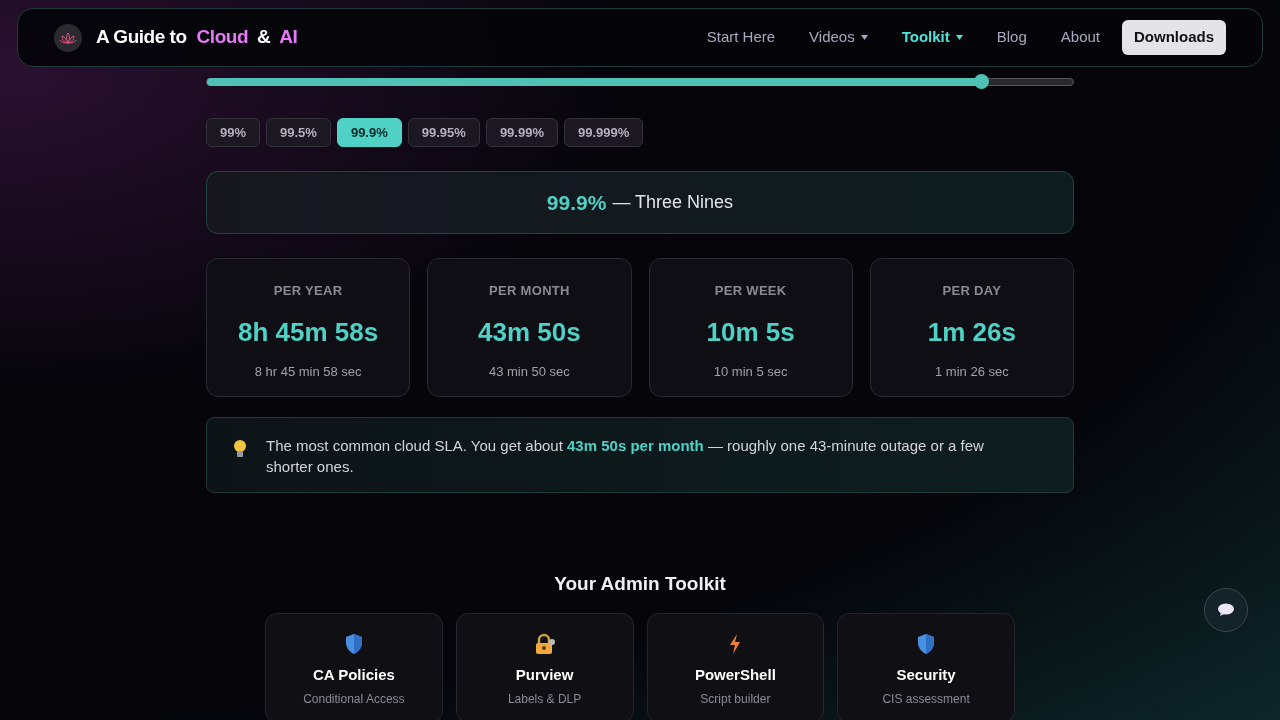 This screenshot has height=720, width=1280. I want to click on chat-button, so click(1226, 610).